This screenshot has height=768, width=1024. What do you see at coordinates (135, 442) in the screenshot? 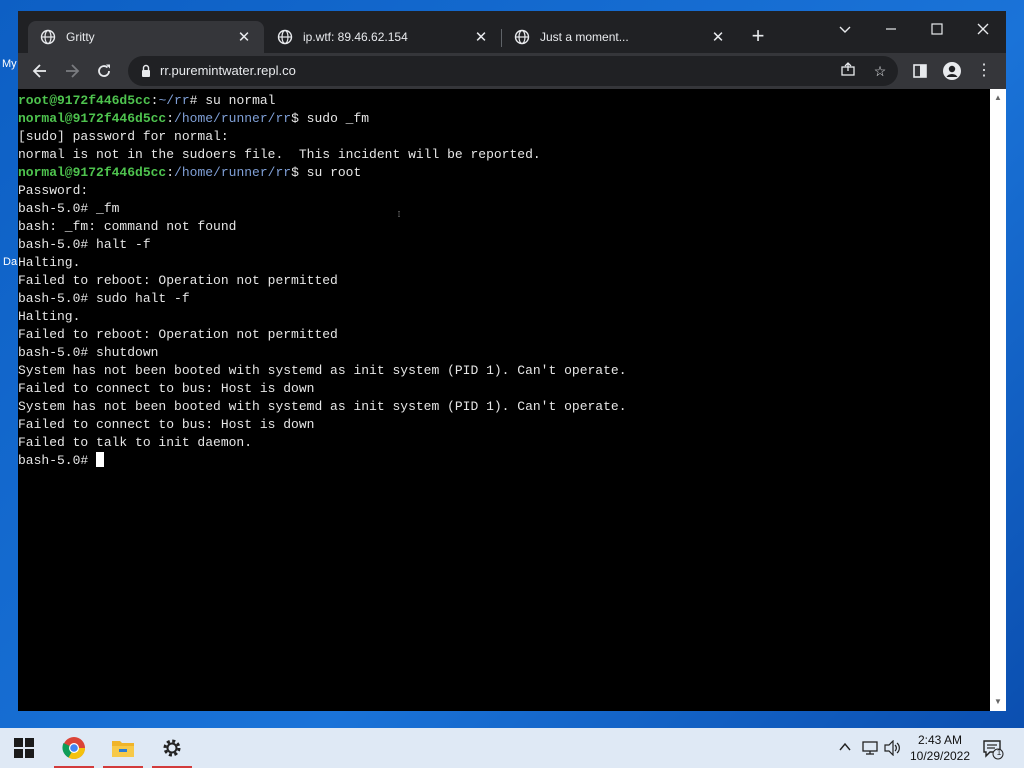
I see `terminal-line: Failed to talk to init daemon.` at bounding box center [135, 442].